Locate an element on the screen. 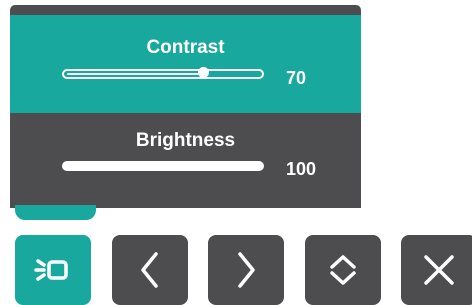 The width and height of the screenshot is (472, 305). chevron-left-icon is located at coordinates (149, 270).